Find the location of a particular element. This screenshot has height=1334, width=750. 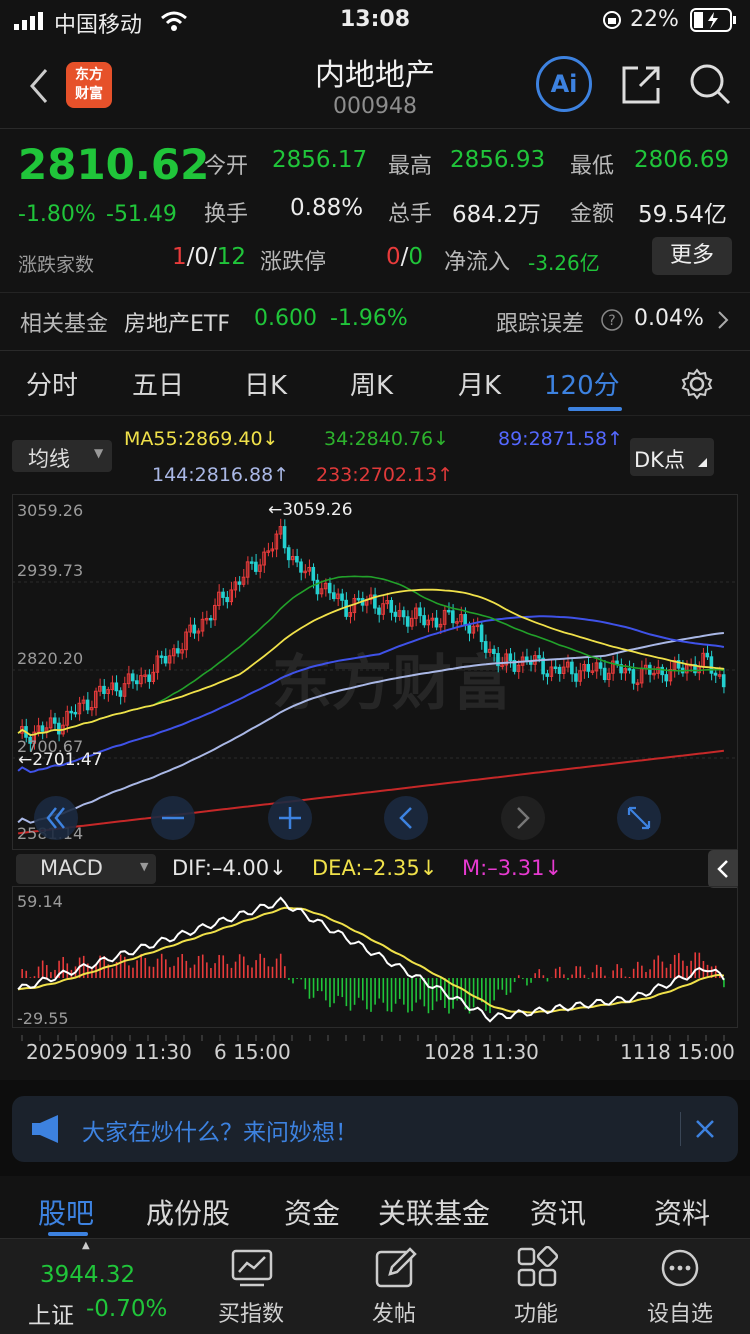

tab-intraday: 分时 is located at coordinates (52, 383).